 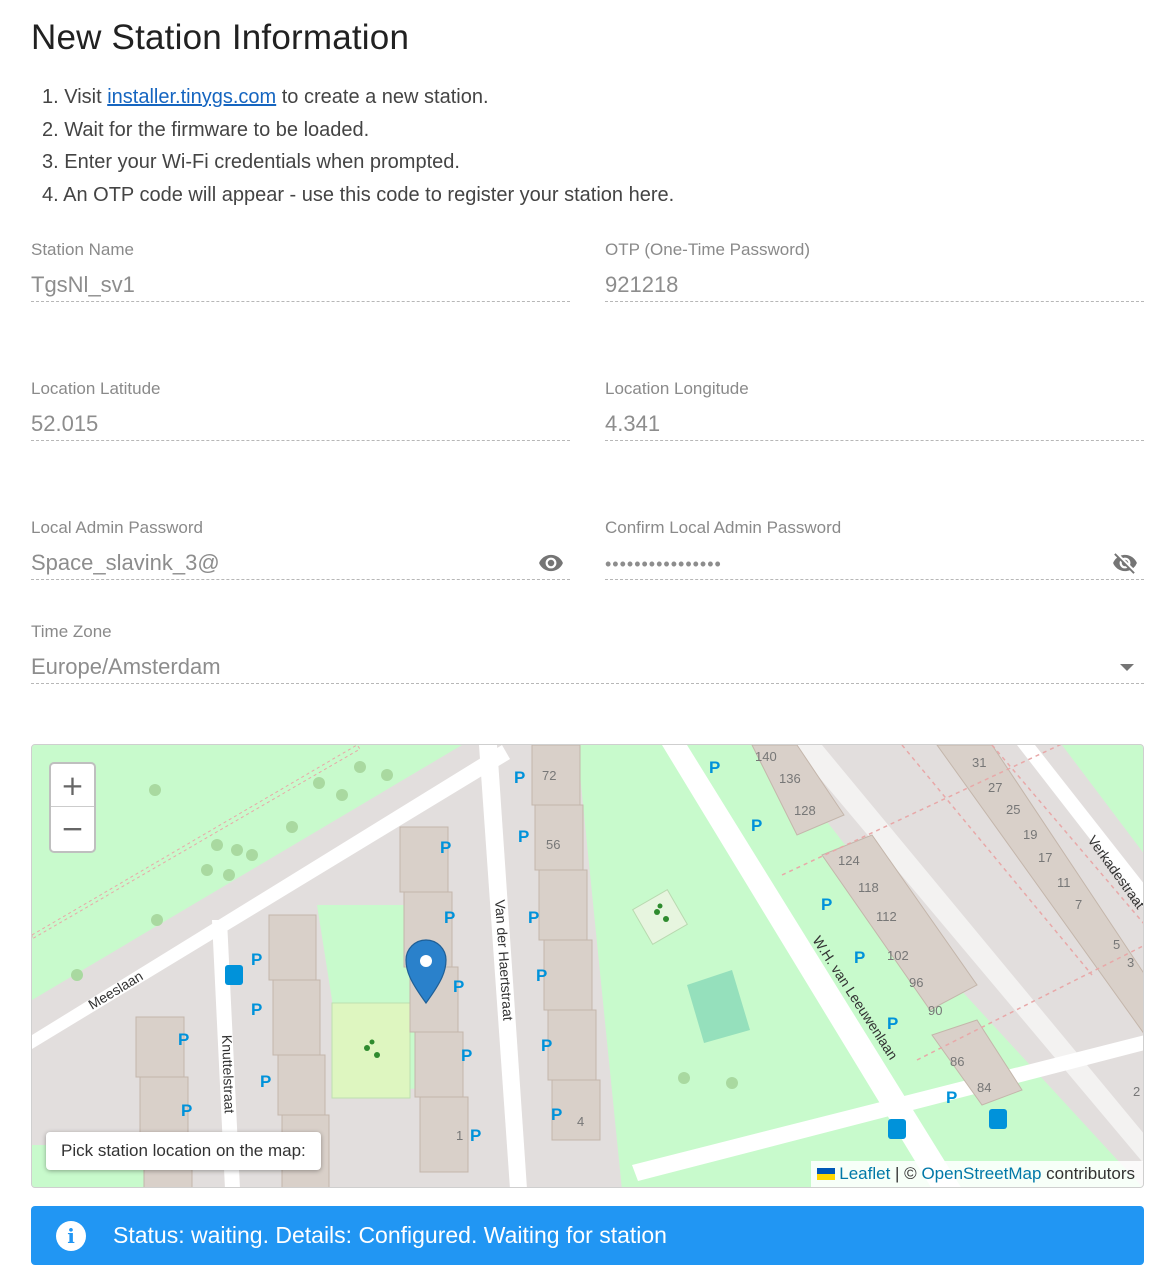 What do you see at coordinates (551, 563) in the screenshot?
I see `eye-icon` at bounding box center [551, 563].